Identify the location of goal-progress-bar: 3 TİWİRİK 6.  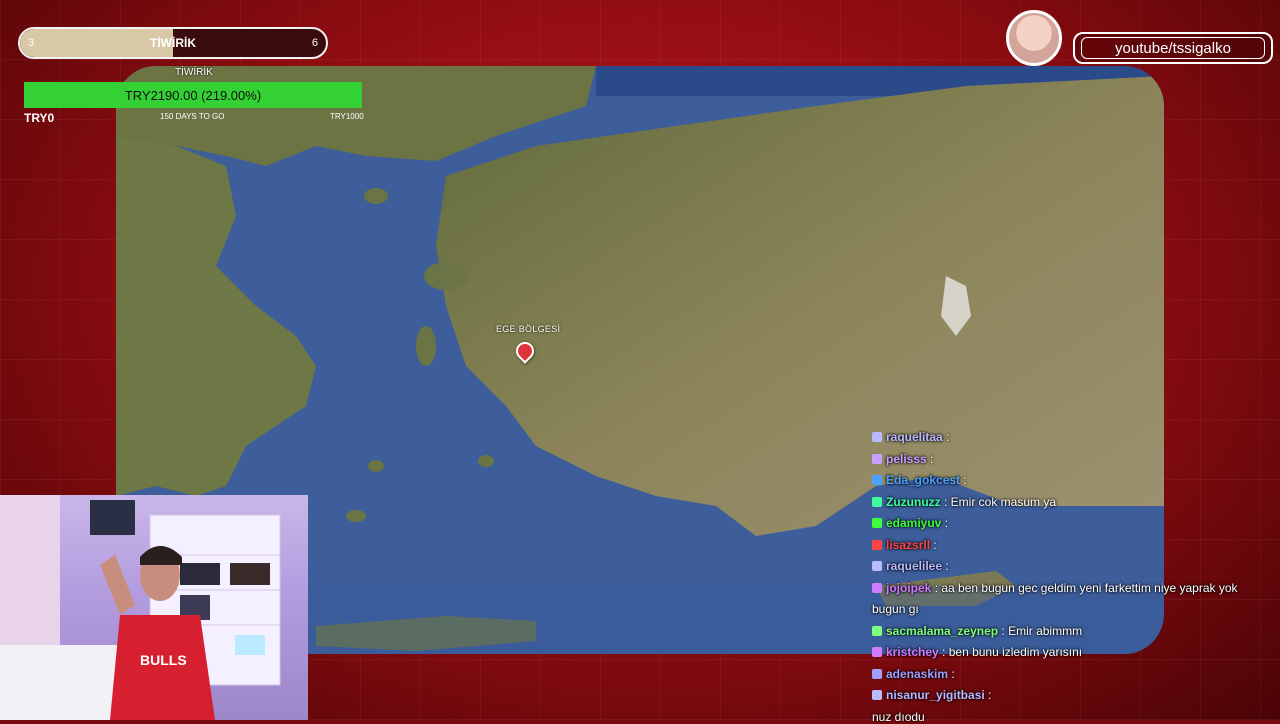
(173, 43).